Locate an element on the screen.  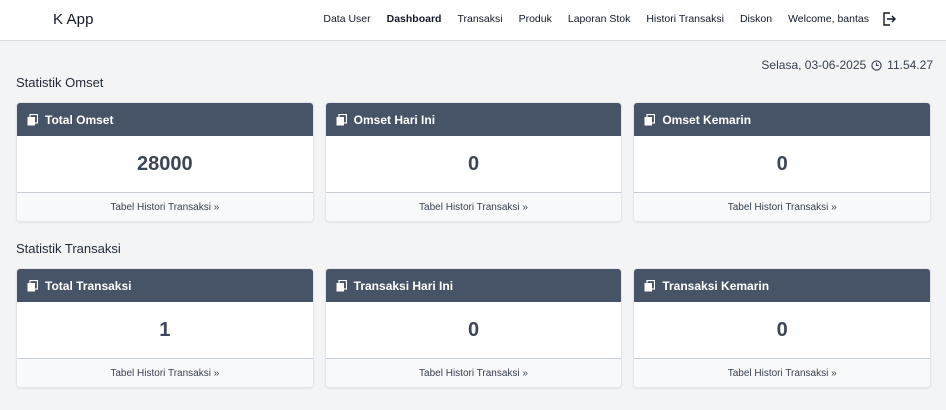
date-text: Selasa, 03-06-2025 is located at coordinates (814, 65).